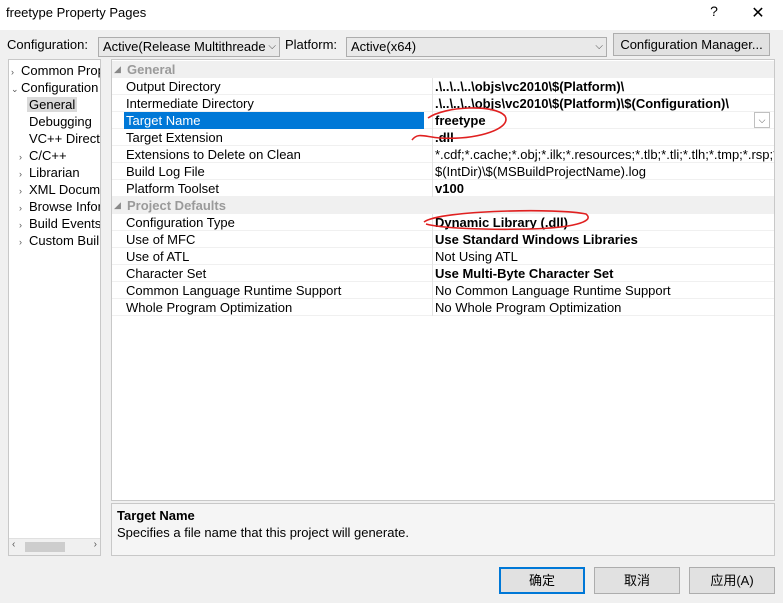  What do you see at coordinates (604, 86) in the screenshot?
I see `property-value: .\..\..\..\objs\vc2010\$(Platform)\` at bounding box center [604, 86].